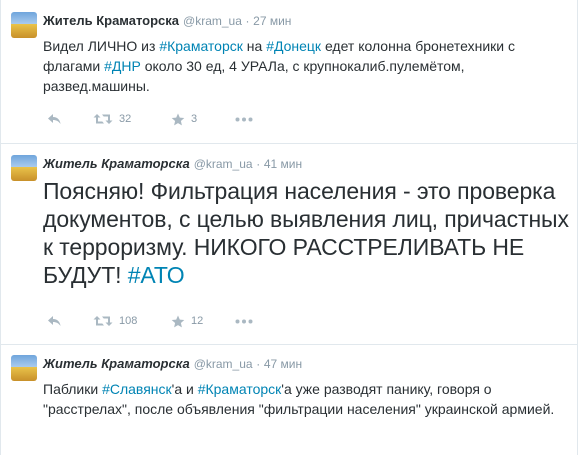 This screenshot has height=455, width=578. I want to click on tweet-header: Житель Краматорска @kram_ua · 41 мин, so click(172, 164).